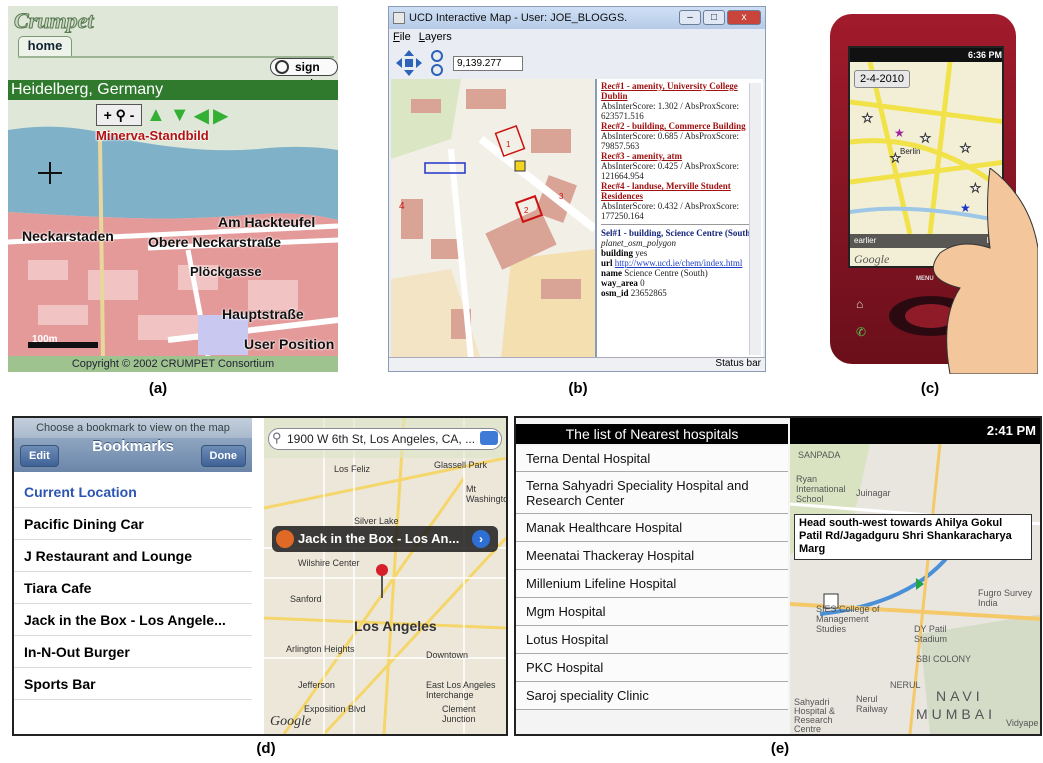 This screenshot has width=1043, height=763. Describe the element at coordinates (481, 539) in the screenshot. I see `detail-disclosure-icon: ›` at that location.